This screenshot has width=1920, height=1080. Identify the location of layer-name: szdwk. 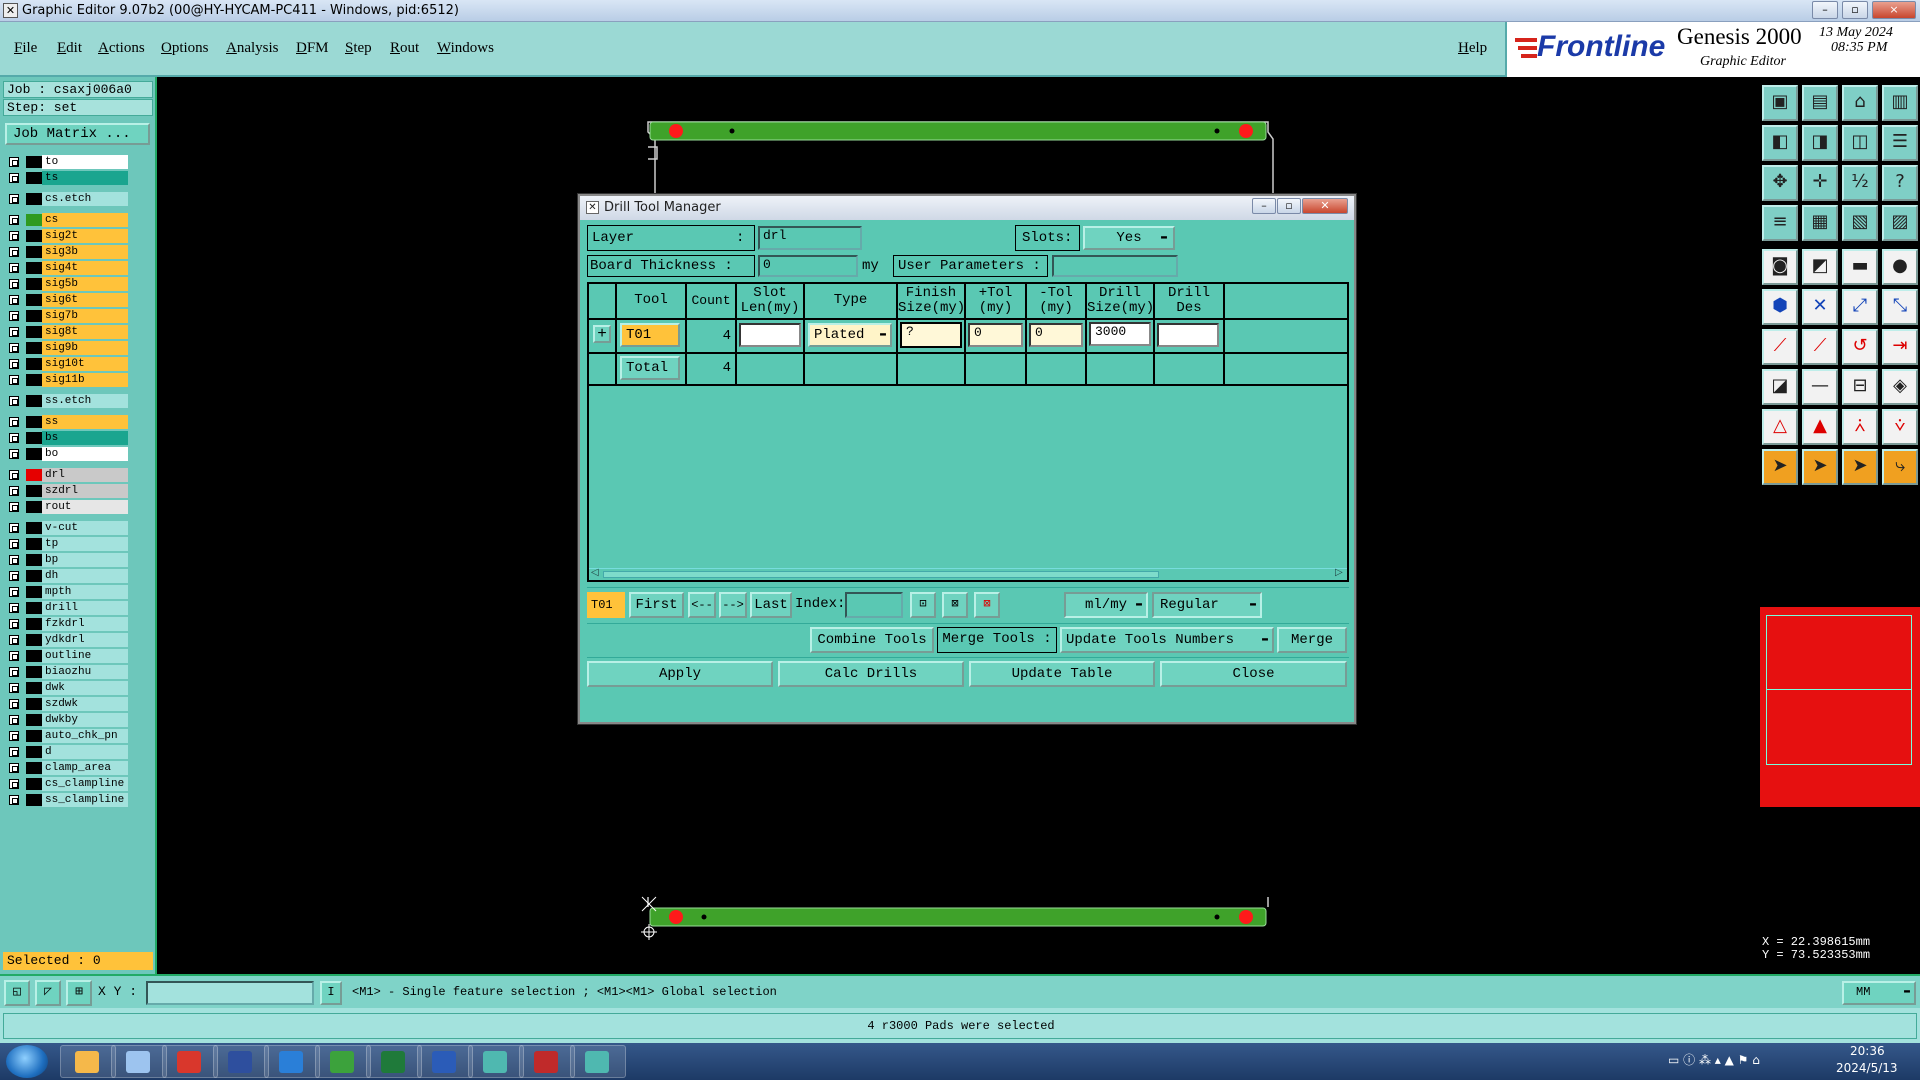
(85, 704).